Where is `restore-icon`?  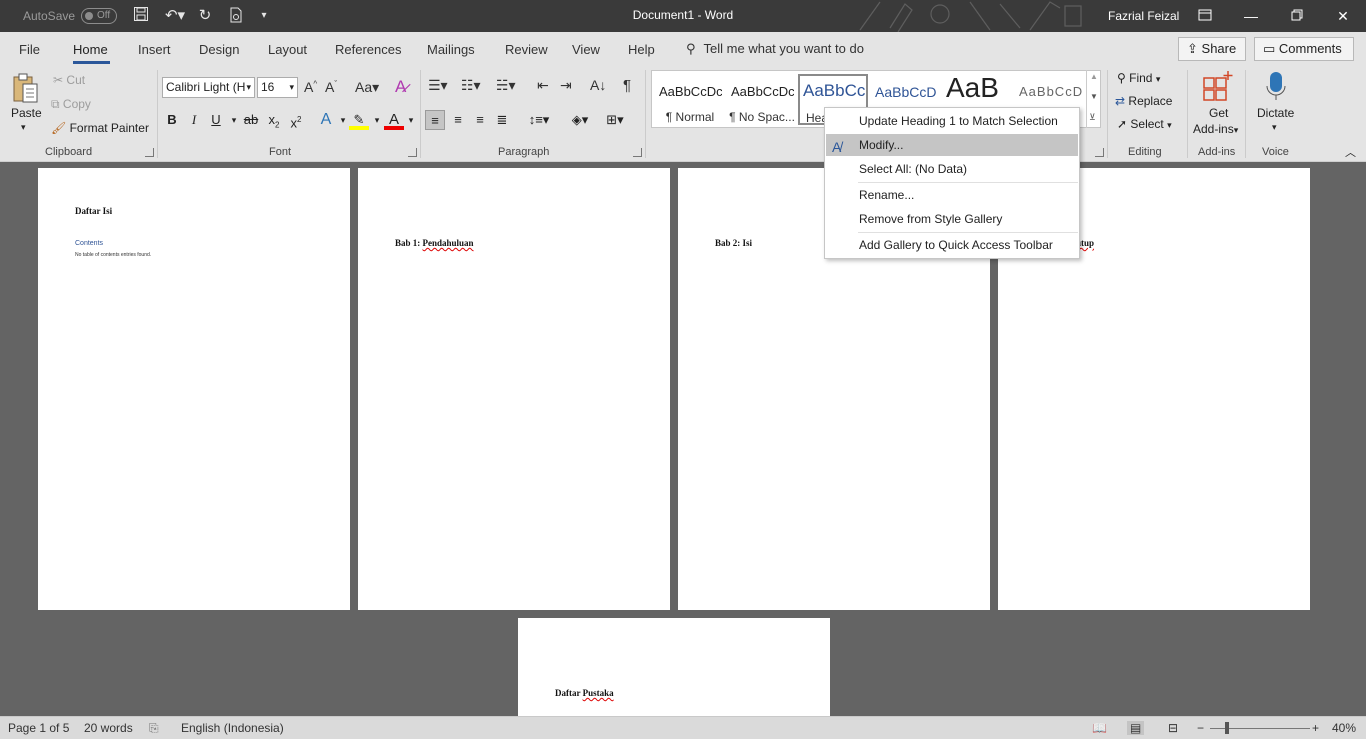
restore-icon is located at coordinates (1297, 16).